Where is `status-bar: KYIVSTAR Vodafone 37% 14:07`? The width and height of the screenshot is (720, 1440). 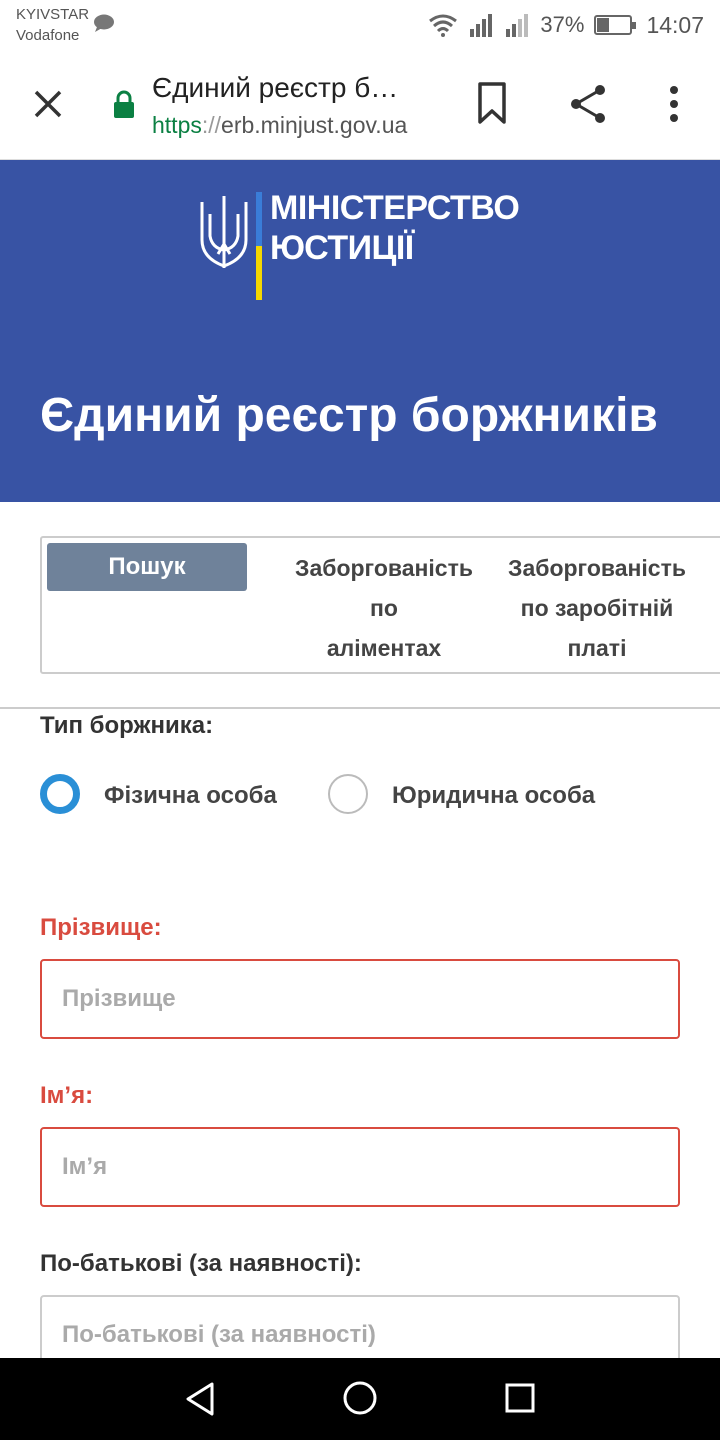
status-bar: KYIVSTAR Vodafone 37% 14:07 is located at coordinates (360, 25).